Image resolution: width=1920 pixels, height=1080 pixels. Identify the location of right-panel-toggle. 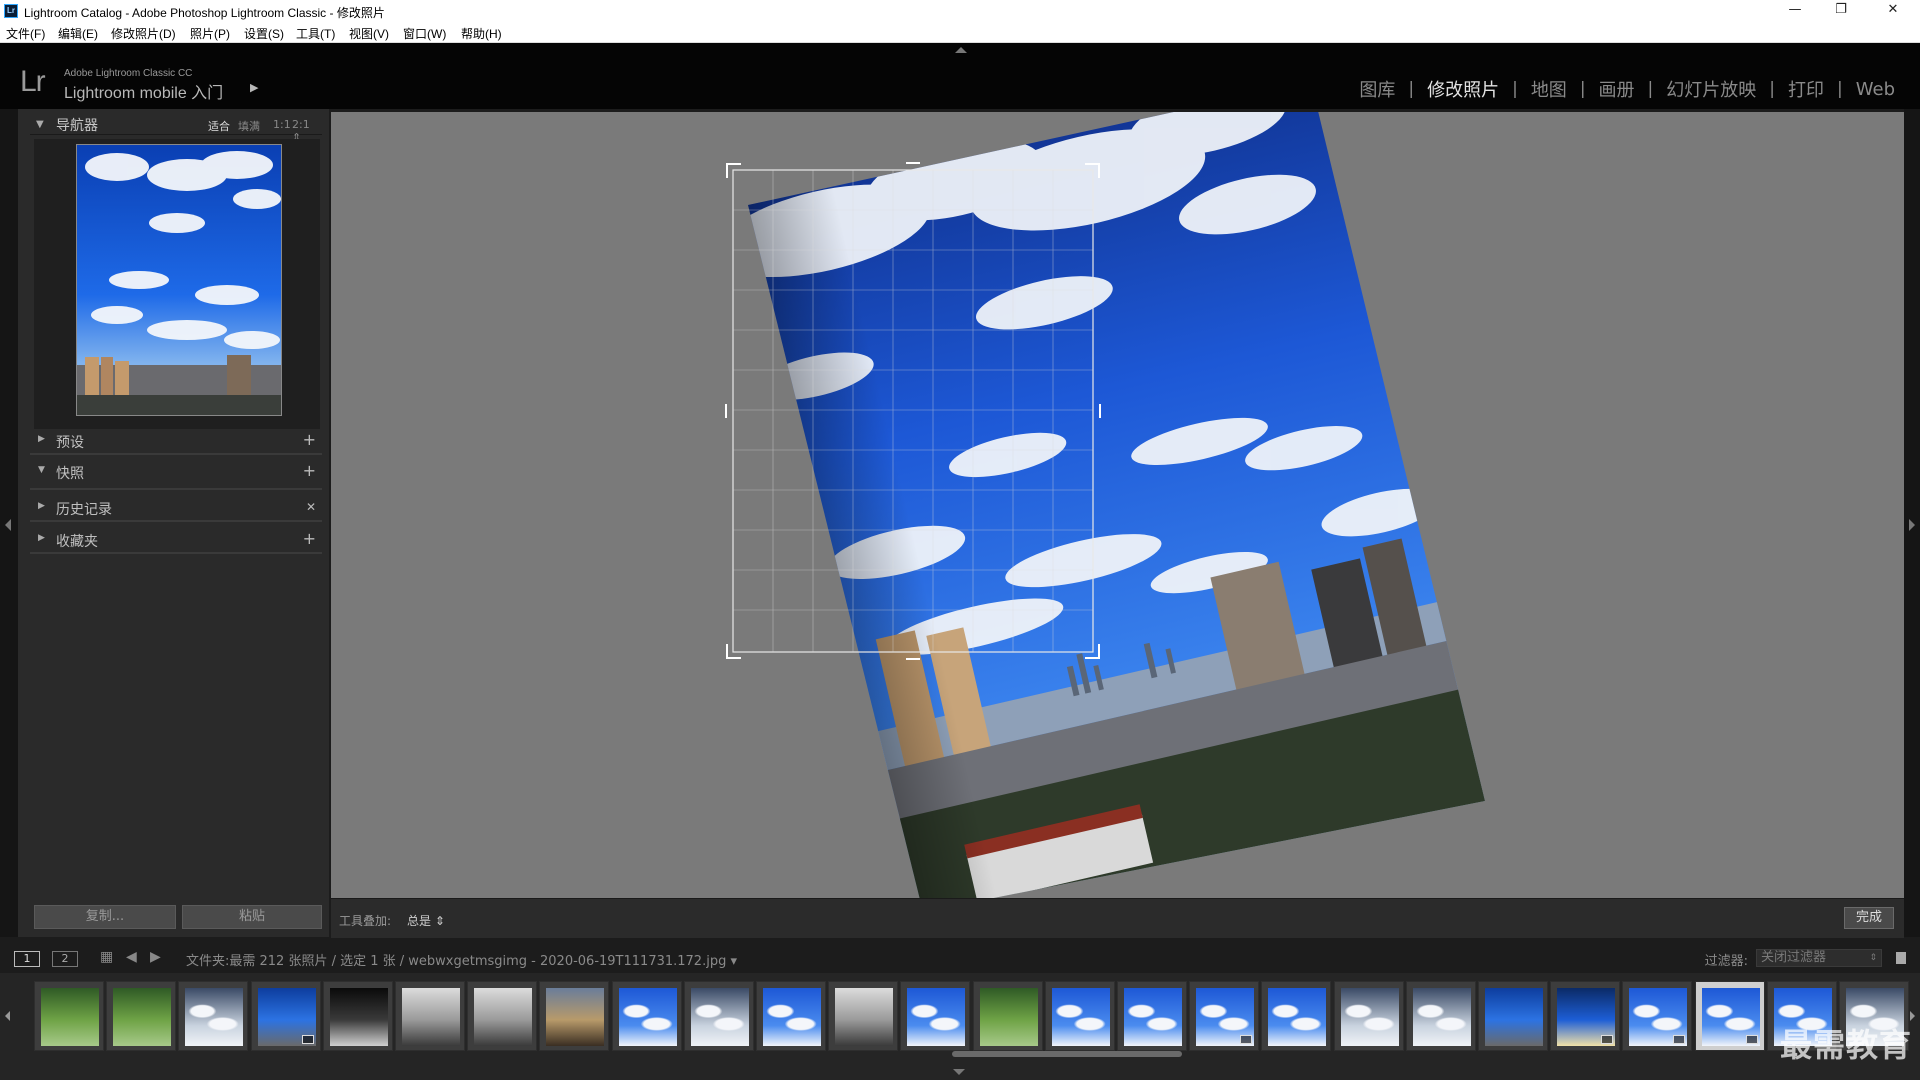
(1912, 523).